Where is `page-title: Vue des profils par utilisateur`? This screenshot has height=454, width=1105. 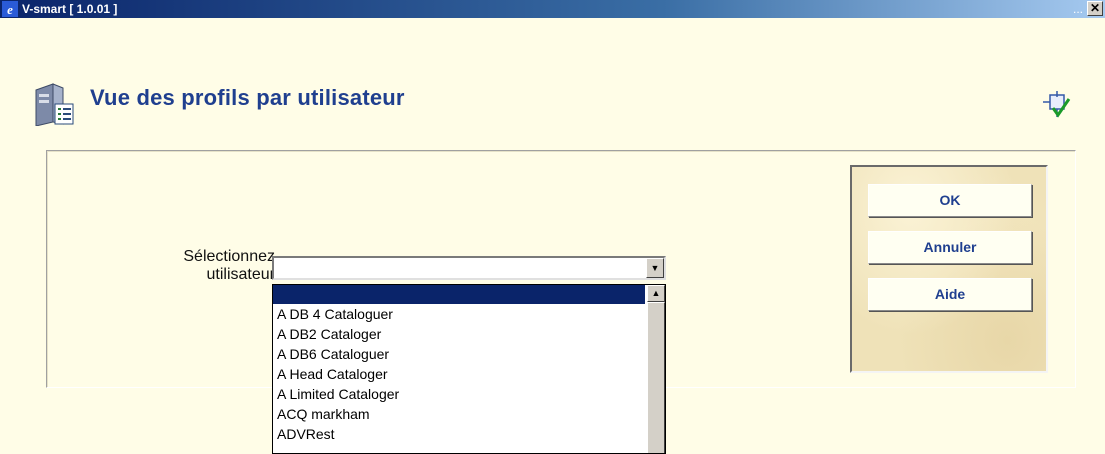
page-title: Vue des profils par utilisateur is located at coordinates (247, 97).